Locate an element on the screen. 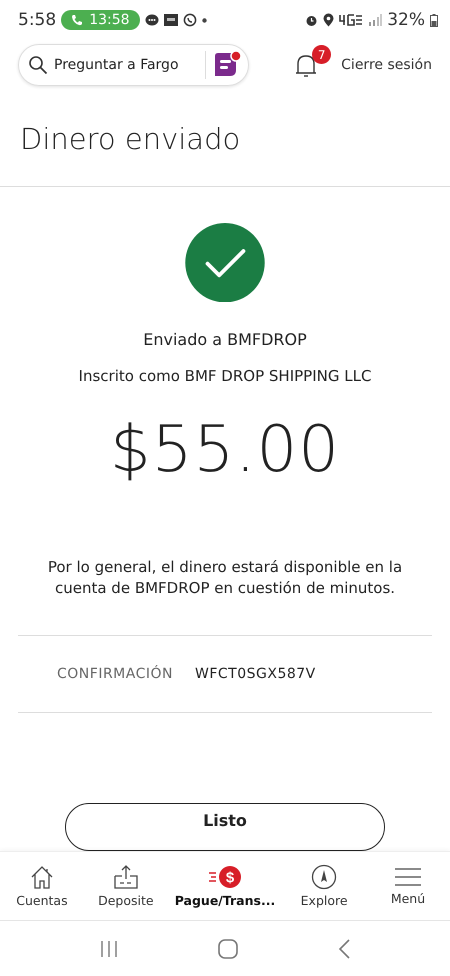 Image resolution: width=450 pixels, height=976 pixels. nav-tab: Explore is located at coordinates (324, 886).